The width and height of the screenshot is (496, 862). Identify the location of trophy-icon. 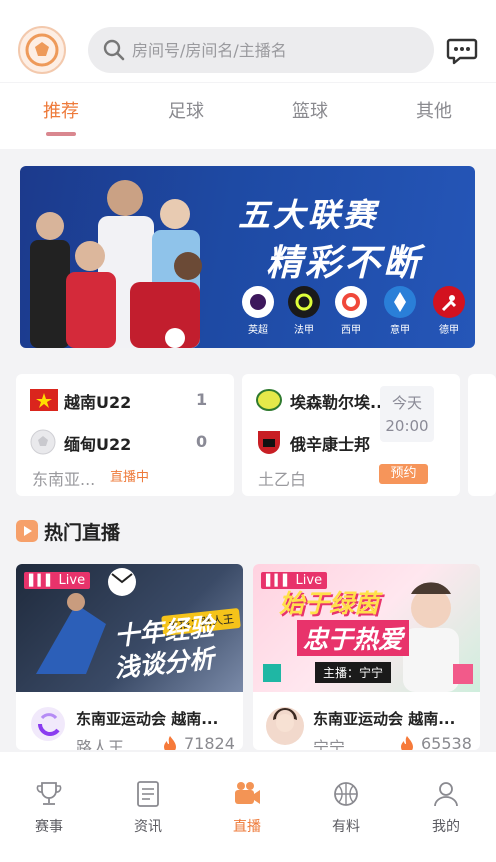
(49, 793).